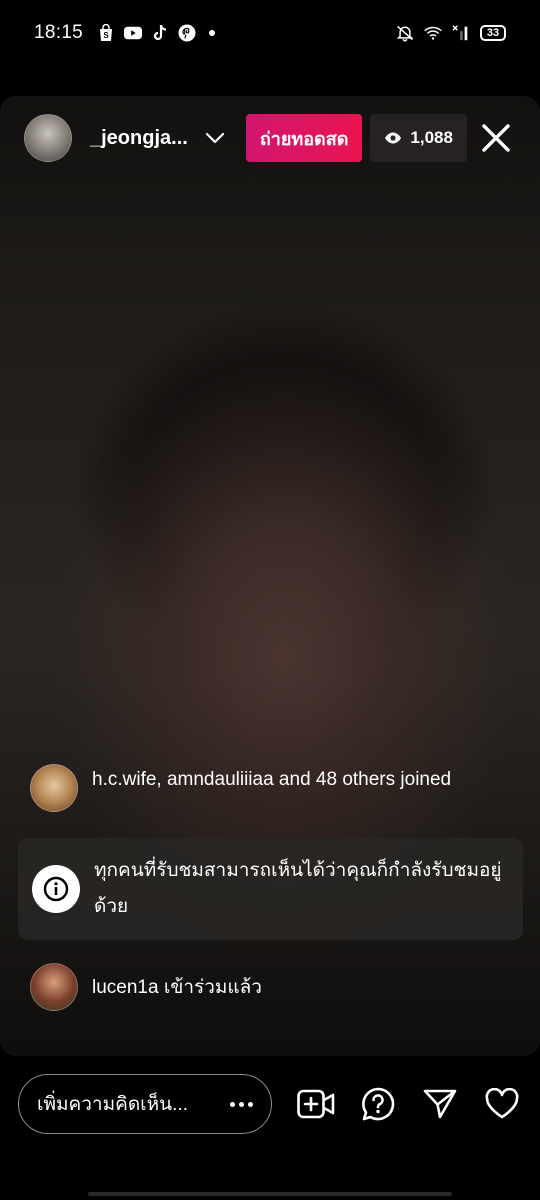 The image size is (540, 1200). What do you see at coordinates (160, 33) in the screenshot?
I see `tiktok-icon` at bounding box center [160, 33].